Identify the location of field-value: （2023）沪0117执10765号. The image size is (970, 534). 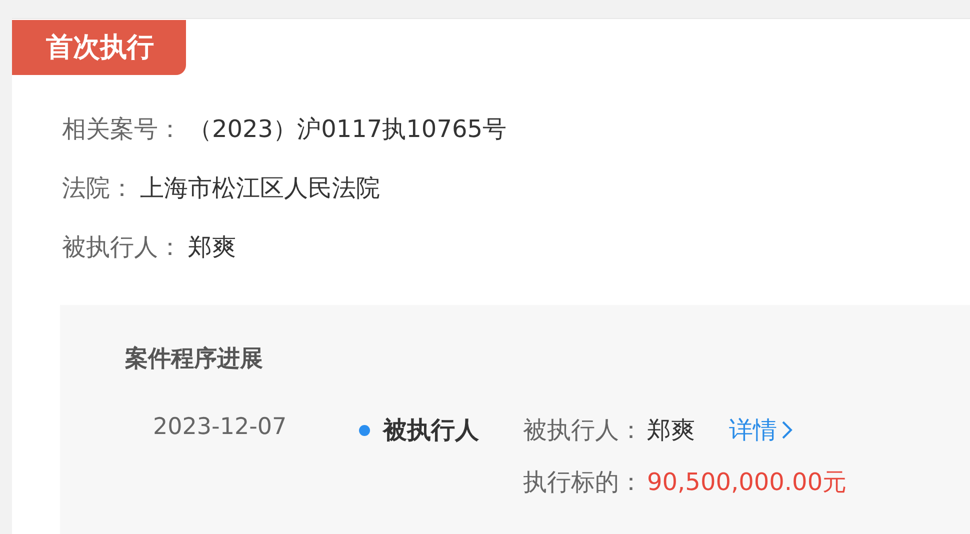
(347, 129).